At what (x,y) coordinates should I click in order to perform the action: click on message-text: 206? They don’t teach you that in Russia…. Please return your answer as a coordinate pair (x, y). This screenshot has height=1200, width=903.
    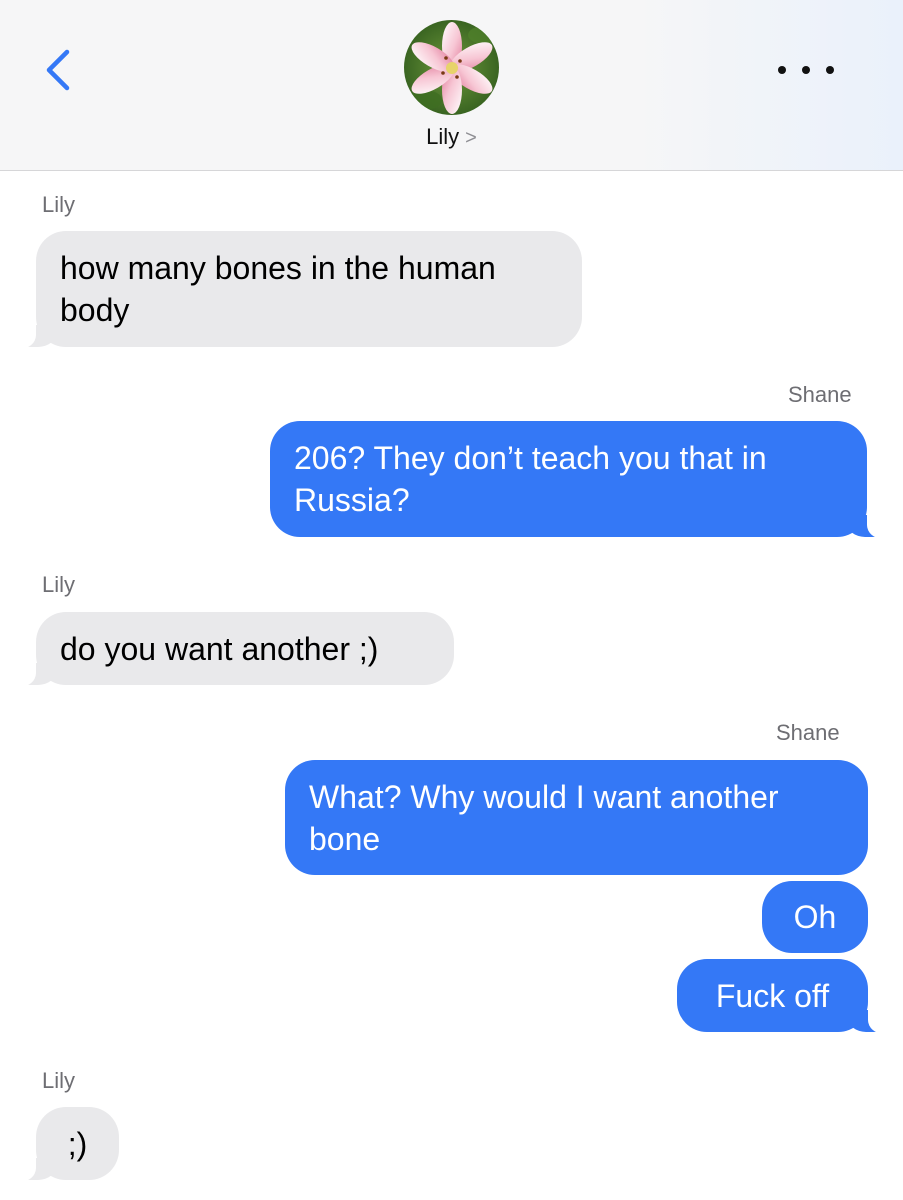
    Looking at the image, I should click on (530, 479).